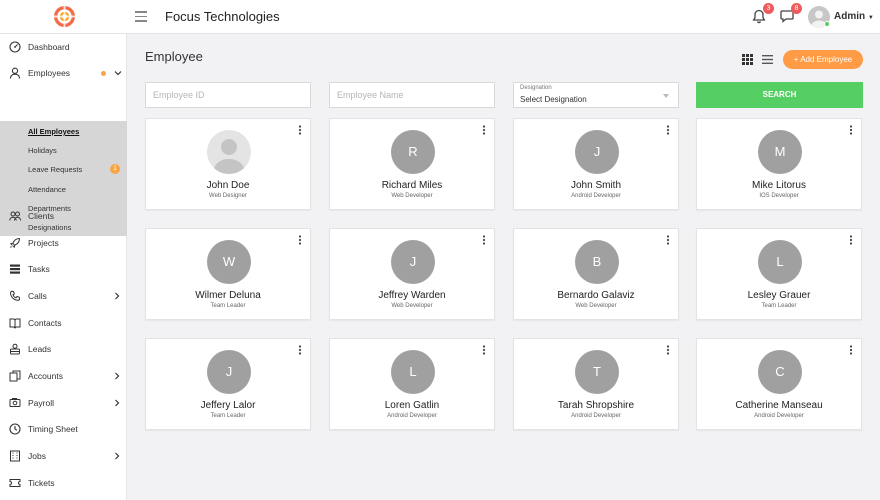 This screenshot has width=880, height=500. Describe the element at coordinates (229, 262) in the screenshot. I see `employee-avatar: W` at that location.